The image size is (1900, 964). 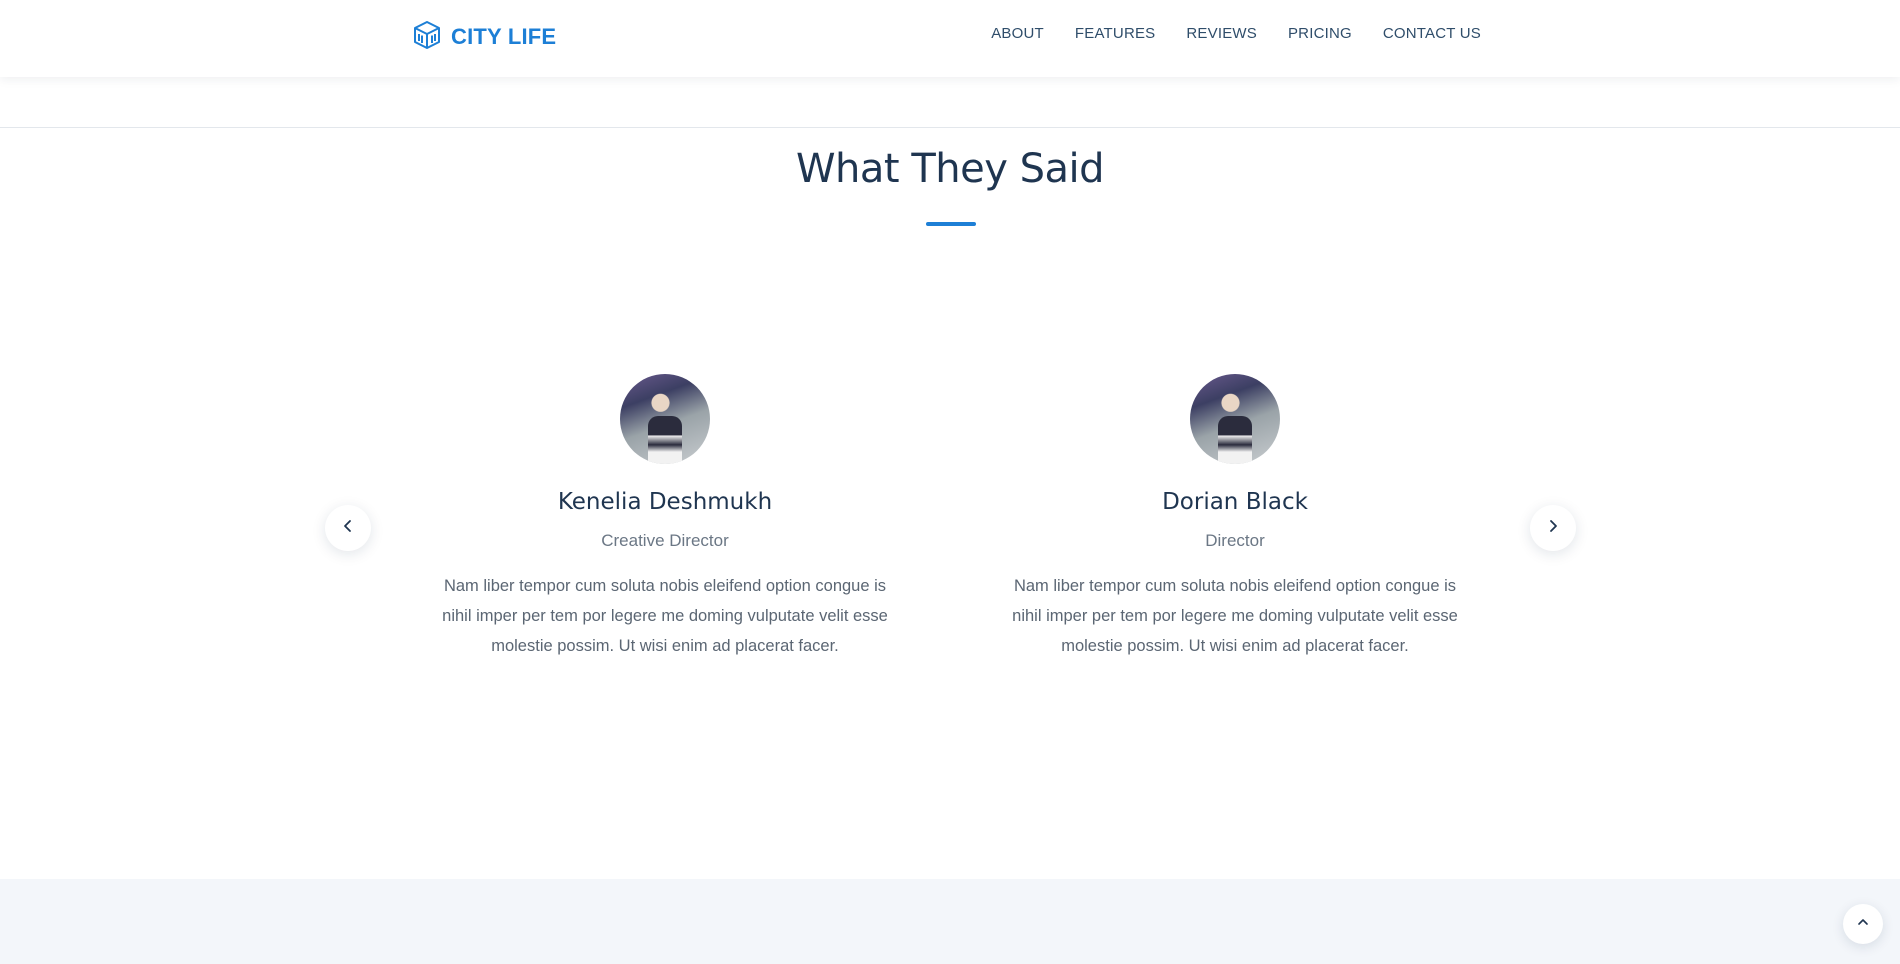 What do you see at coordinates (1115, 33) in the screenshot?
I see `nav-link-features: FEATURES` at bounding box center [1115, 33].